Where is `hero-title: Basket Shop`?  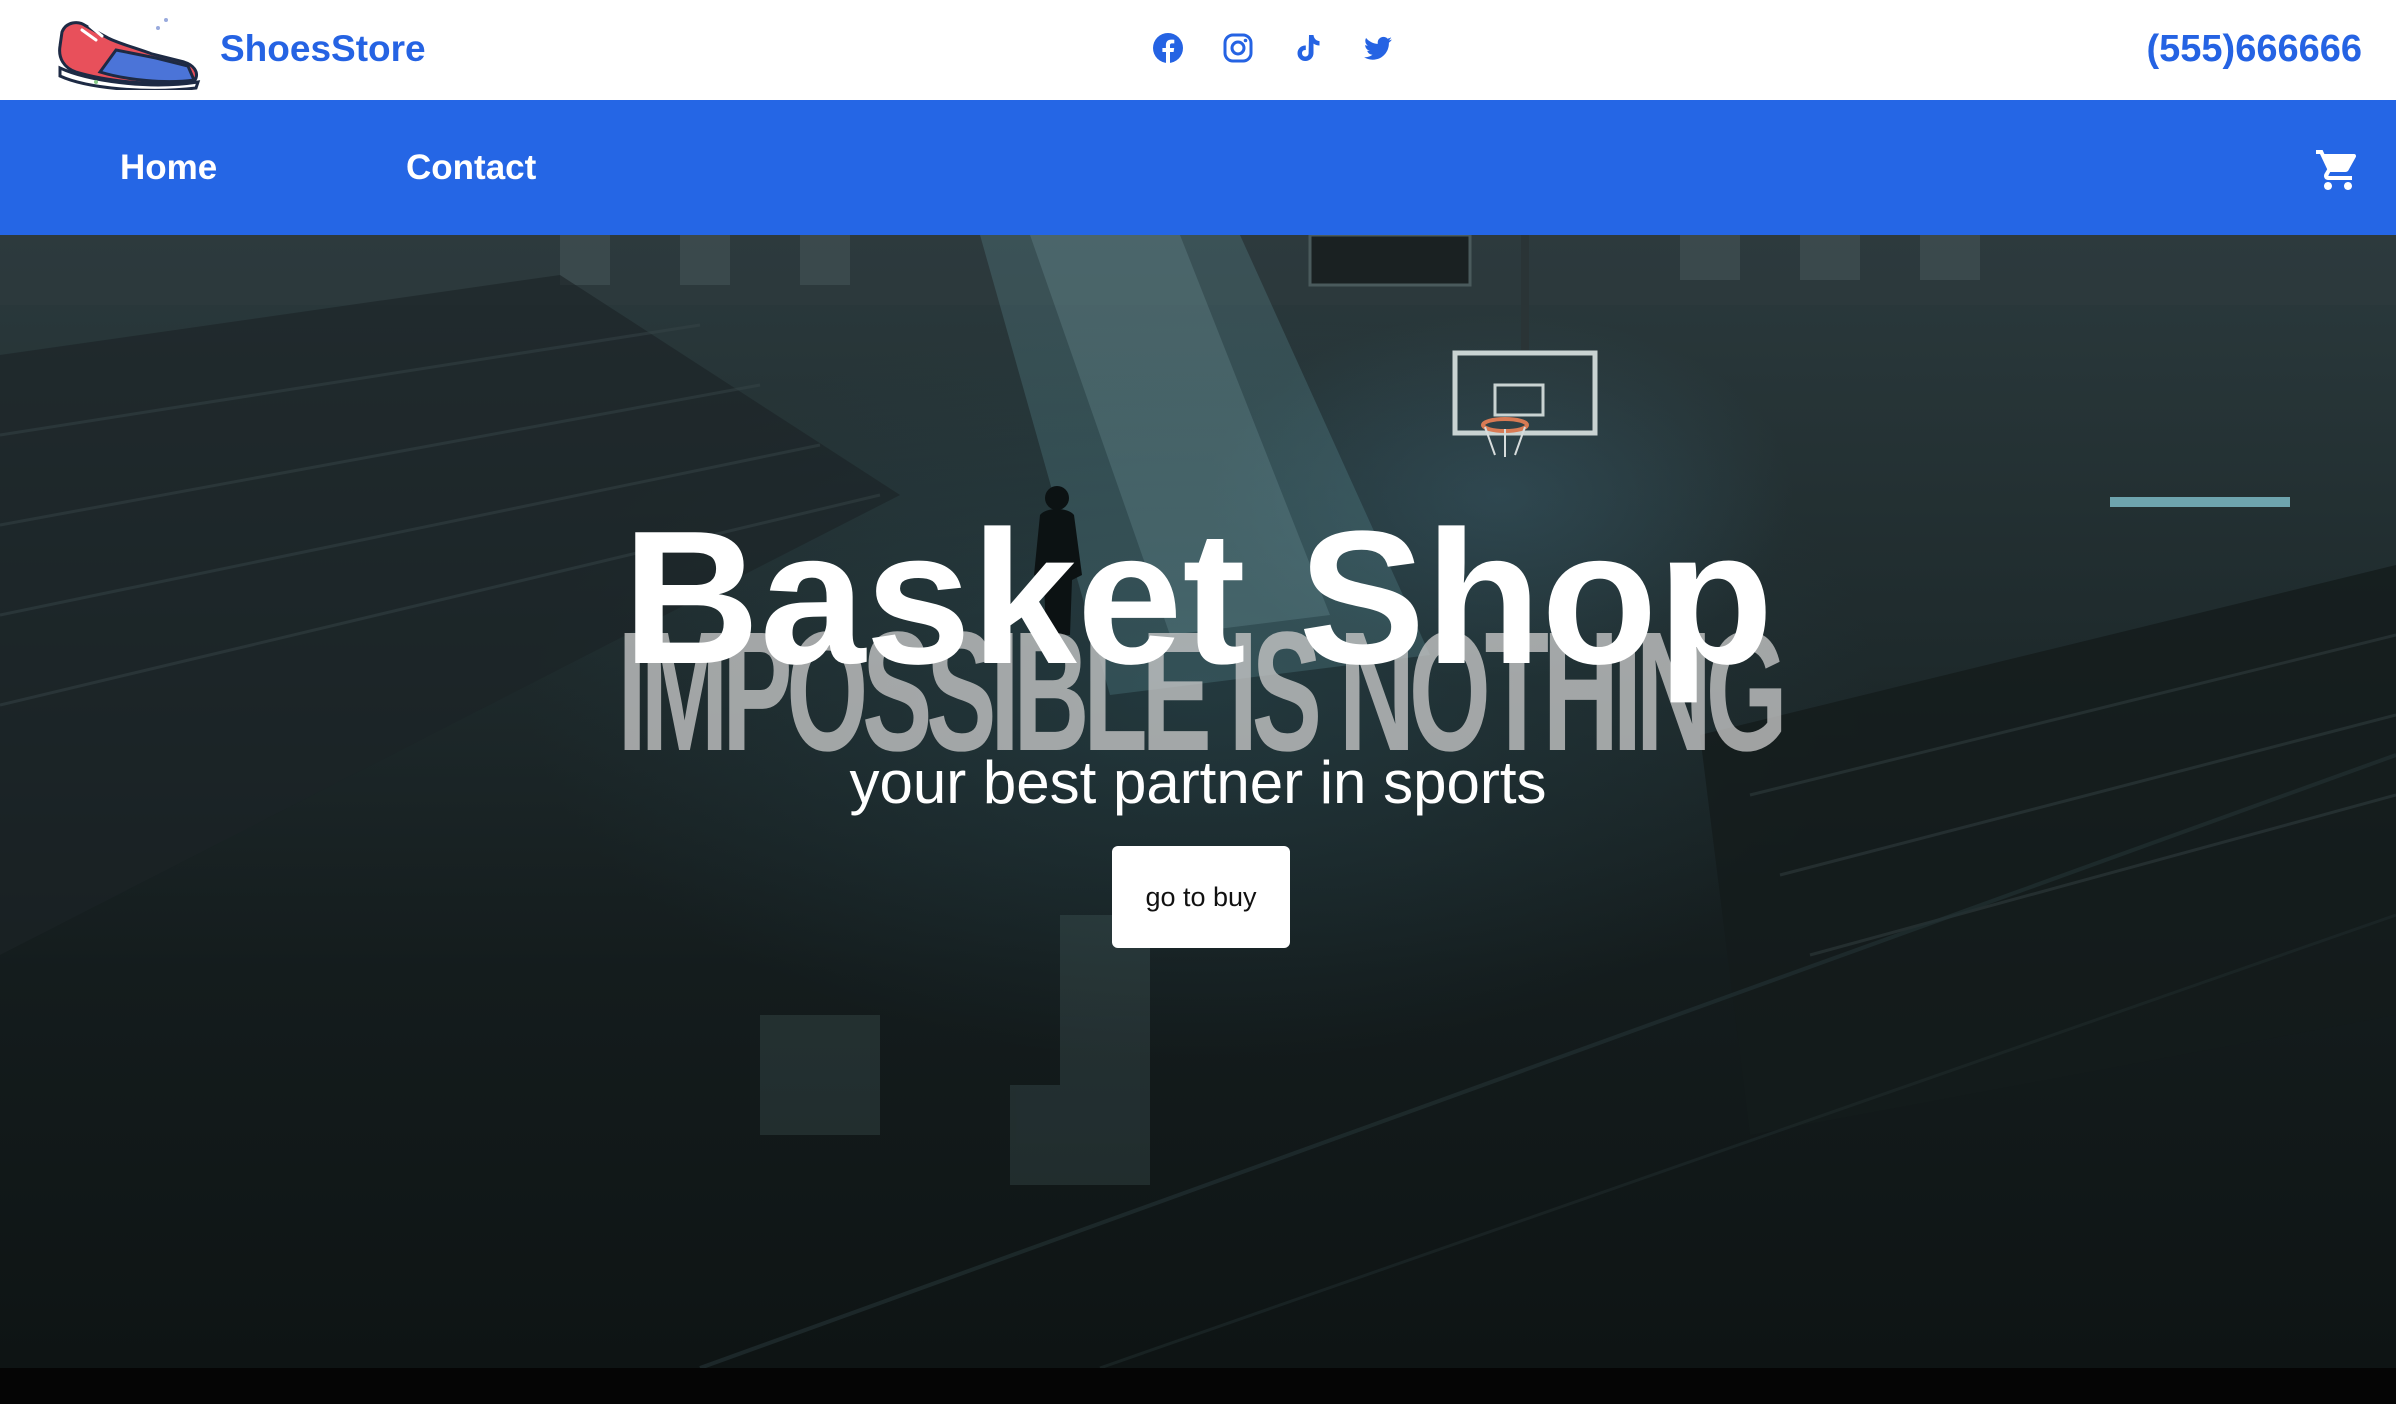
hero-title: Basket Shop is located at coordinates (1198, 598).